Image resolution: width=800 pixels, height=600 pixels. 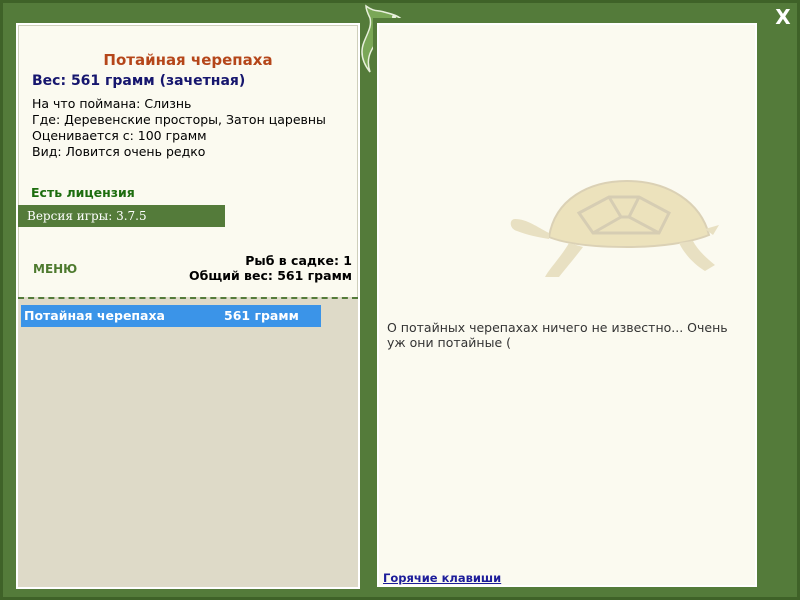 What do you see at coordinates (119, 151) in the screenshot?
I see `rarity-text: Вид: Ловится очень редко` at bounding box center [119, 151].